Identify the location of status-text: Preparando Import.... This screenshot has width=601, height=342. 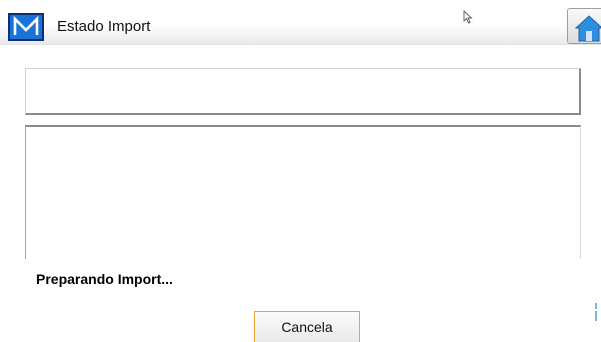
(104, 279).